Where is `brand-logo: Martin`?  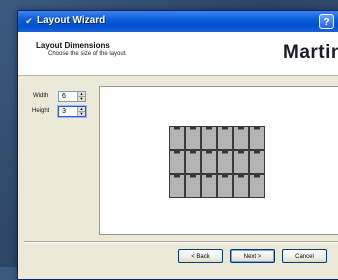
brand-logo: Martin is located at coordinates (310, 52).